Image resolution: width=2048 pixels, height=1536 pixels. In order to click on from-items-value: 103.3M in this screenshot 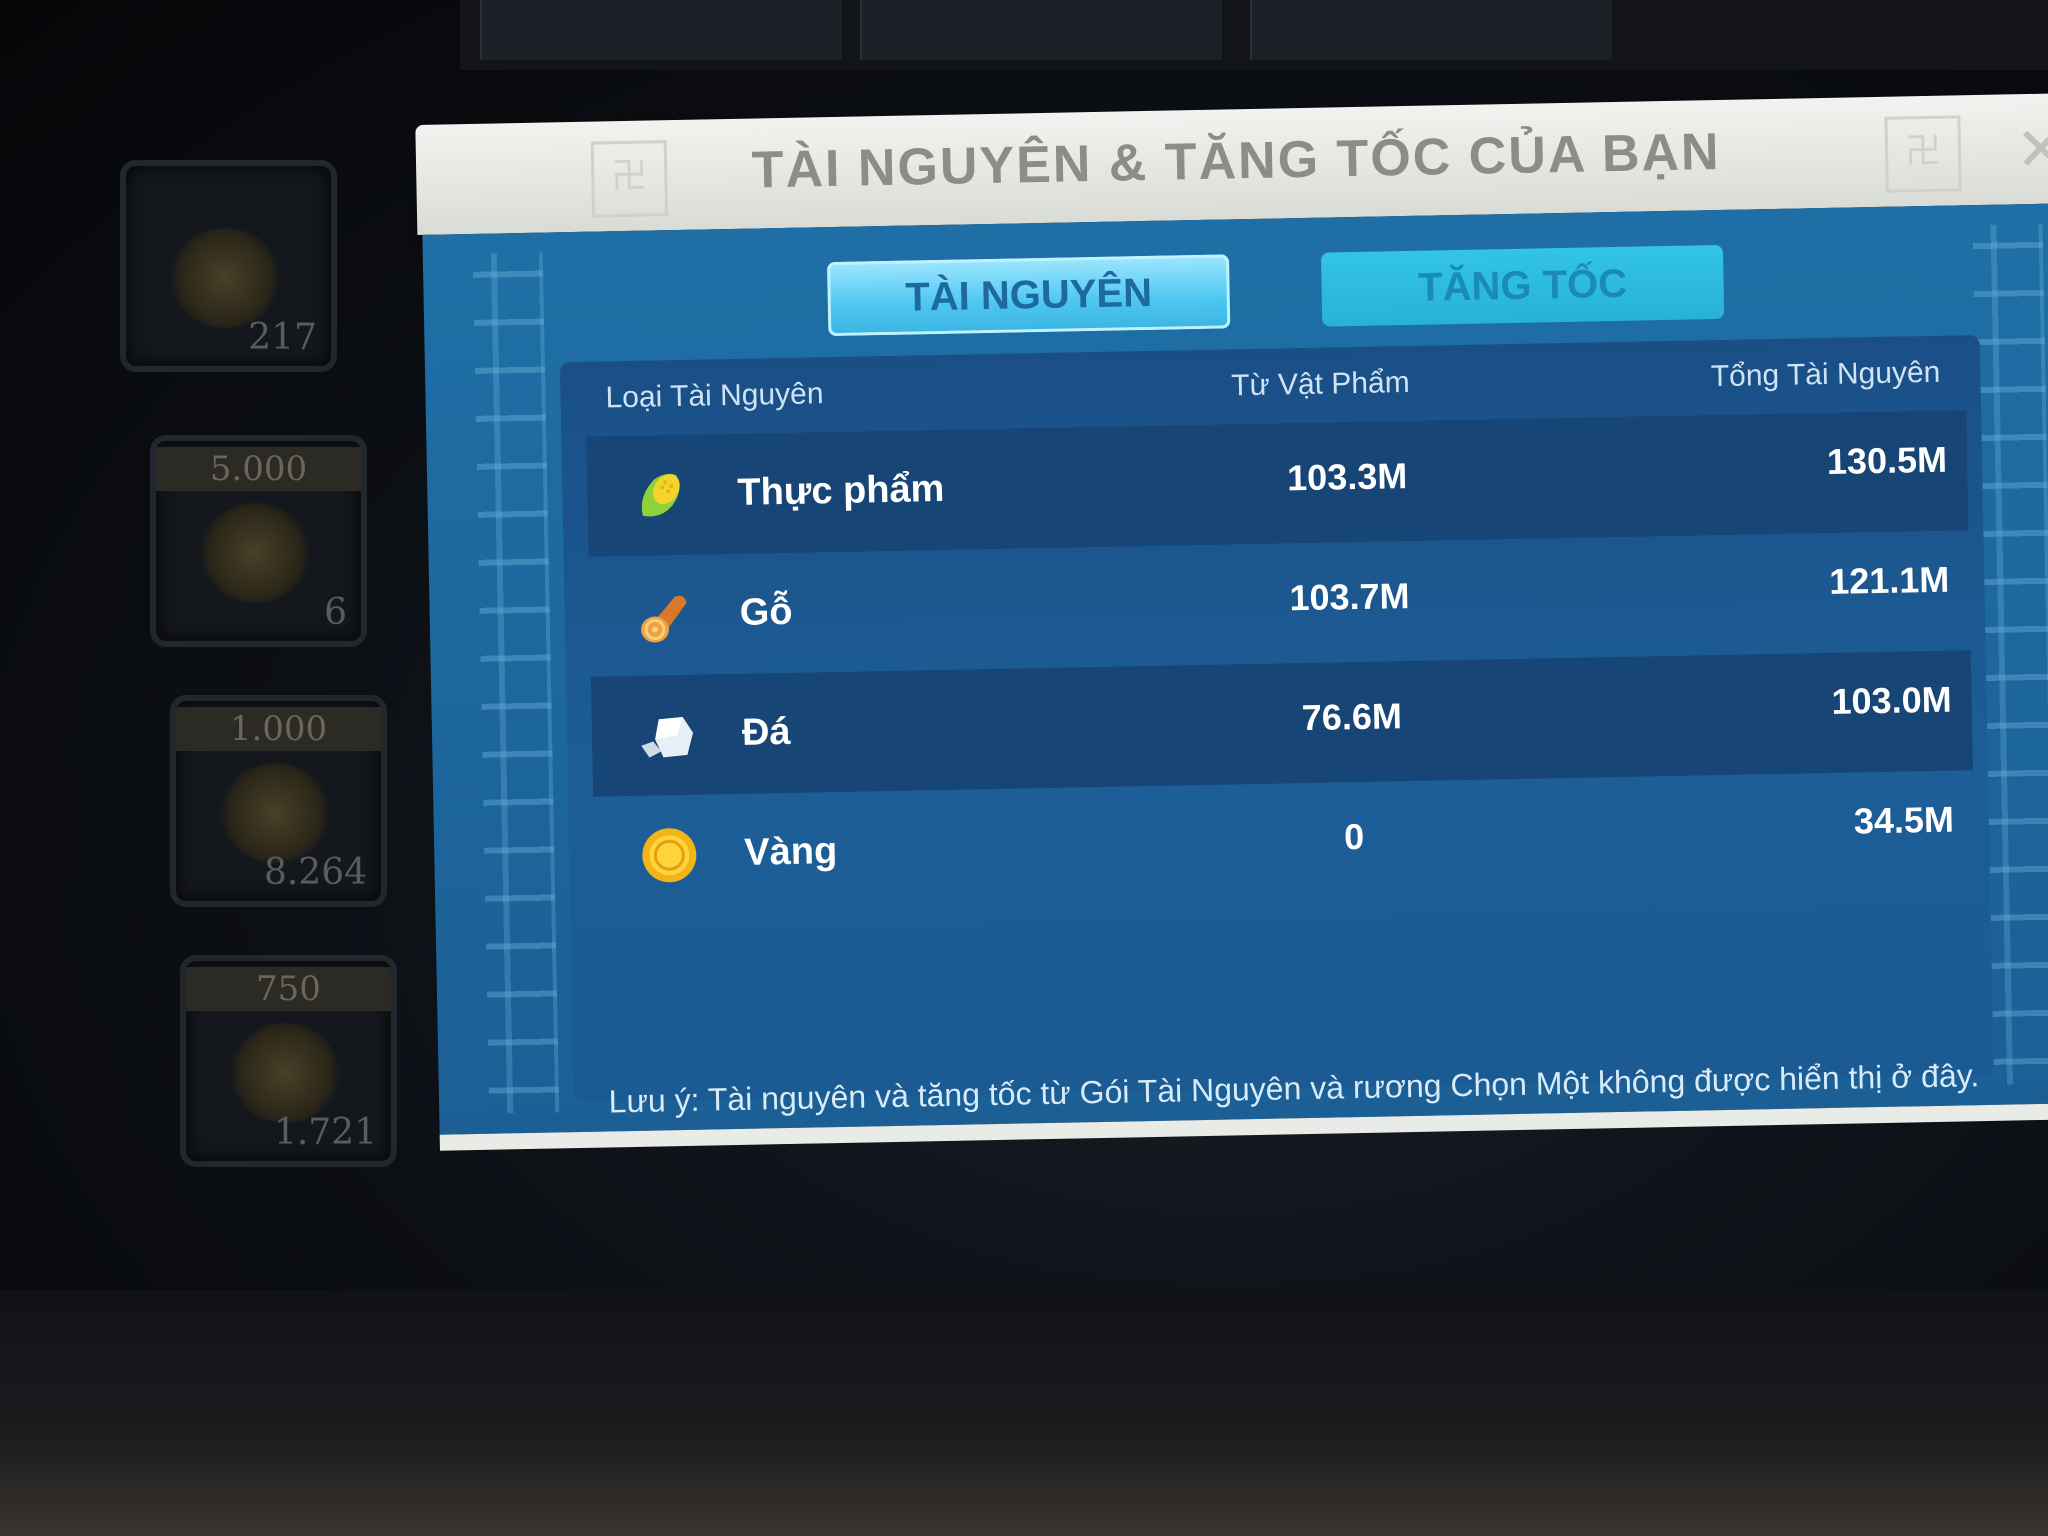, I will do `click(1347, 477)`.